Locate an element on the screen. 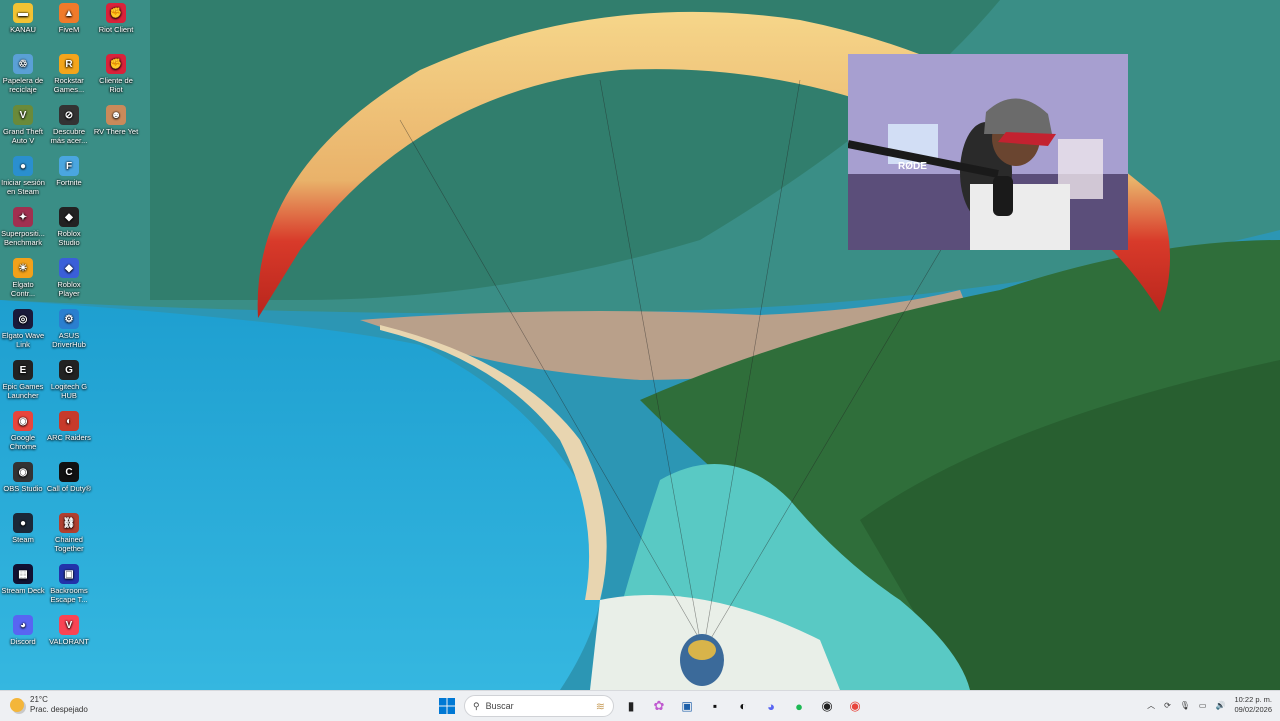 The width and height of the screenshot is (1280, 721). search-placeholder: Buscar is located at coordinates (499, 706).